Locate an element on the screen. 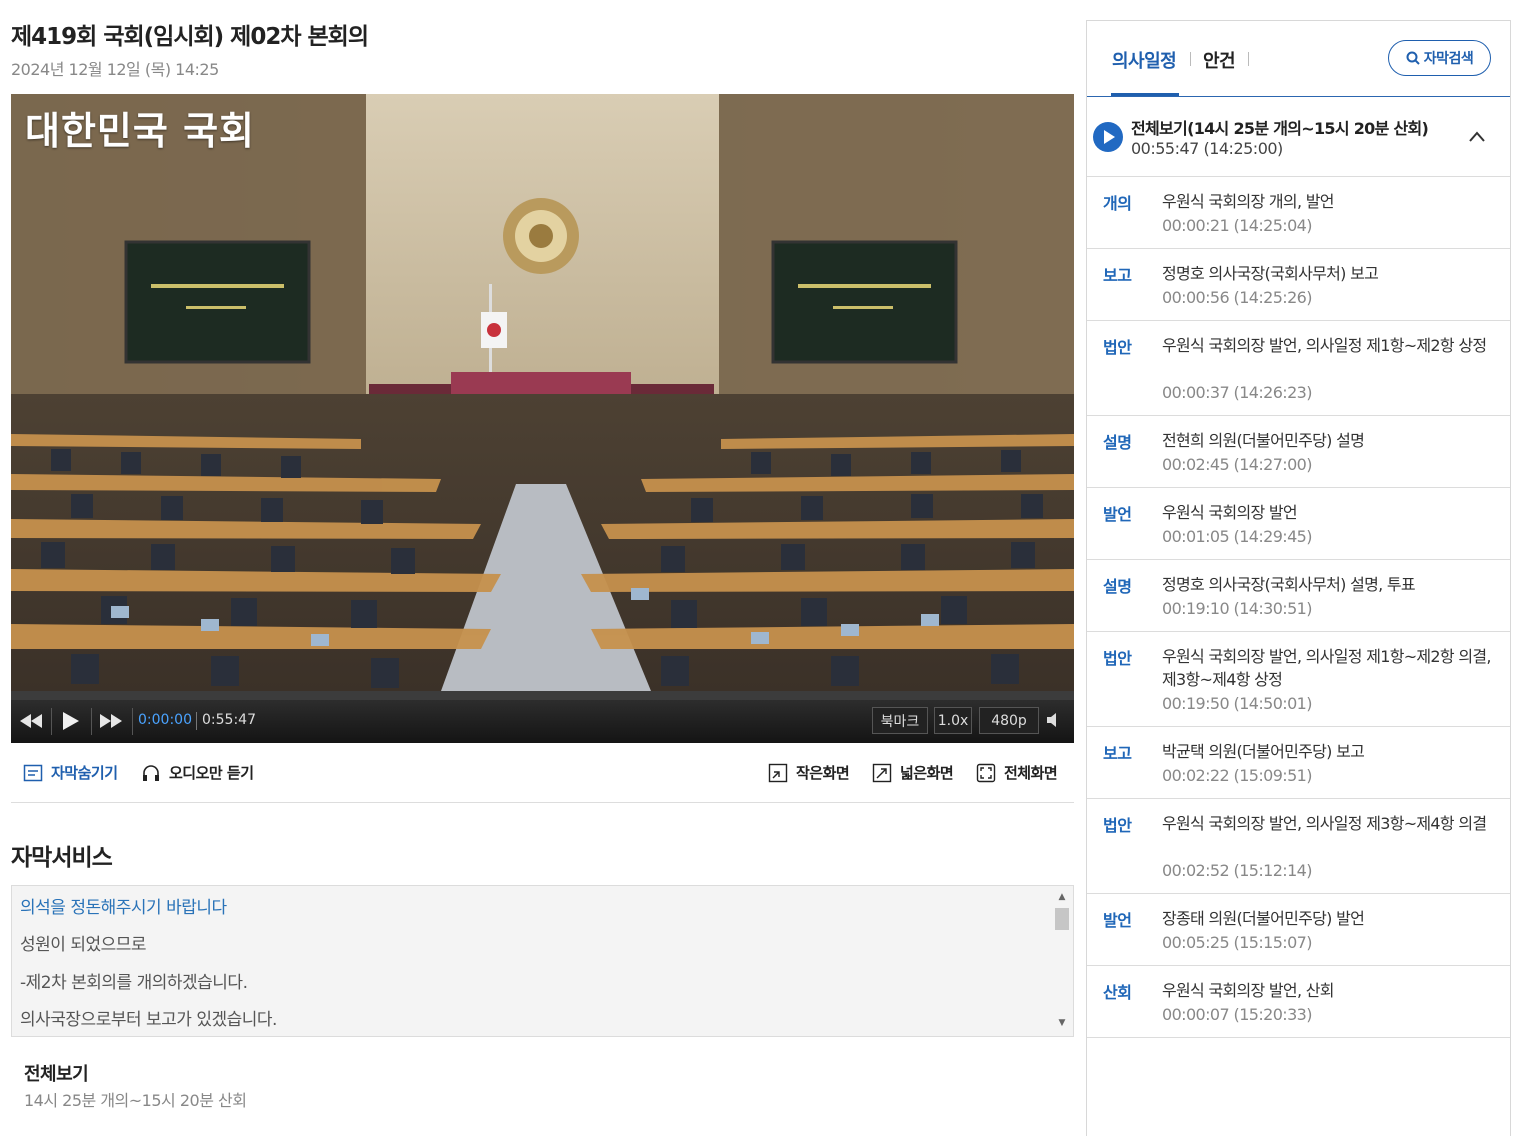 The image size is (1530, 1136). volume-button is located at coordinates (1055, 721).